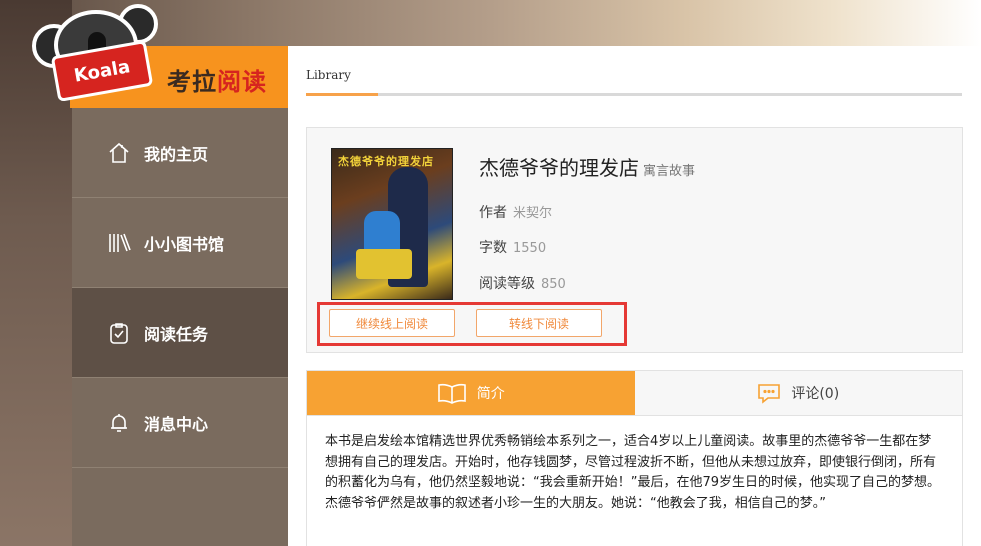 This screenshot has width=981, height=546. I want to click on book-author-row: 作者 米契尔, so click(515, 212).